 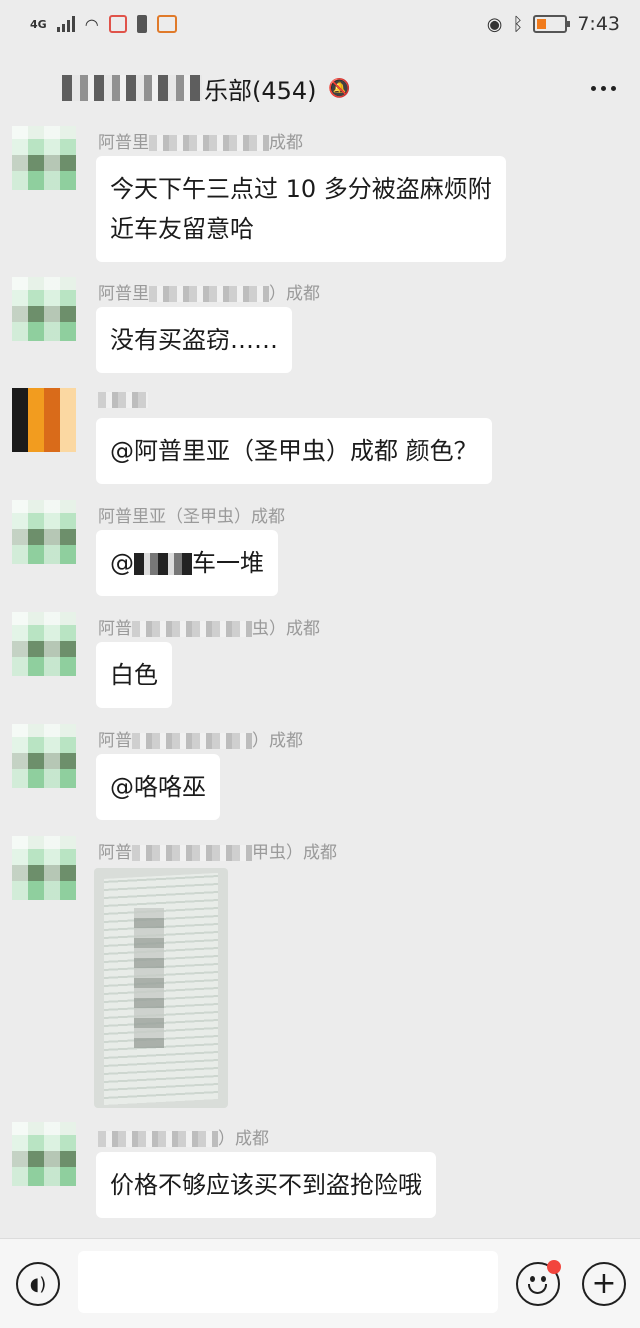 What do you see at coordinates (191, 517) in the screenshot?
I see `sender-name: 阿普里亚（圣甲虫）成都` at bounding box center [191, 517].